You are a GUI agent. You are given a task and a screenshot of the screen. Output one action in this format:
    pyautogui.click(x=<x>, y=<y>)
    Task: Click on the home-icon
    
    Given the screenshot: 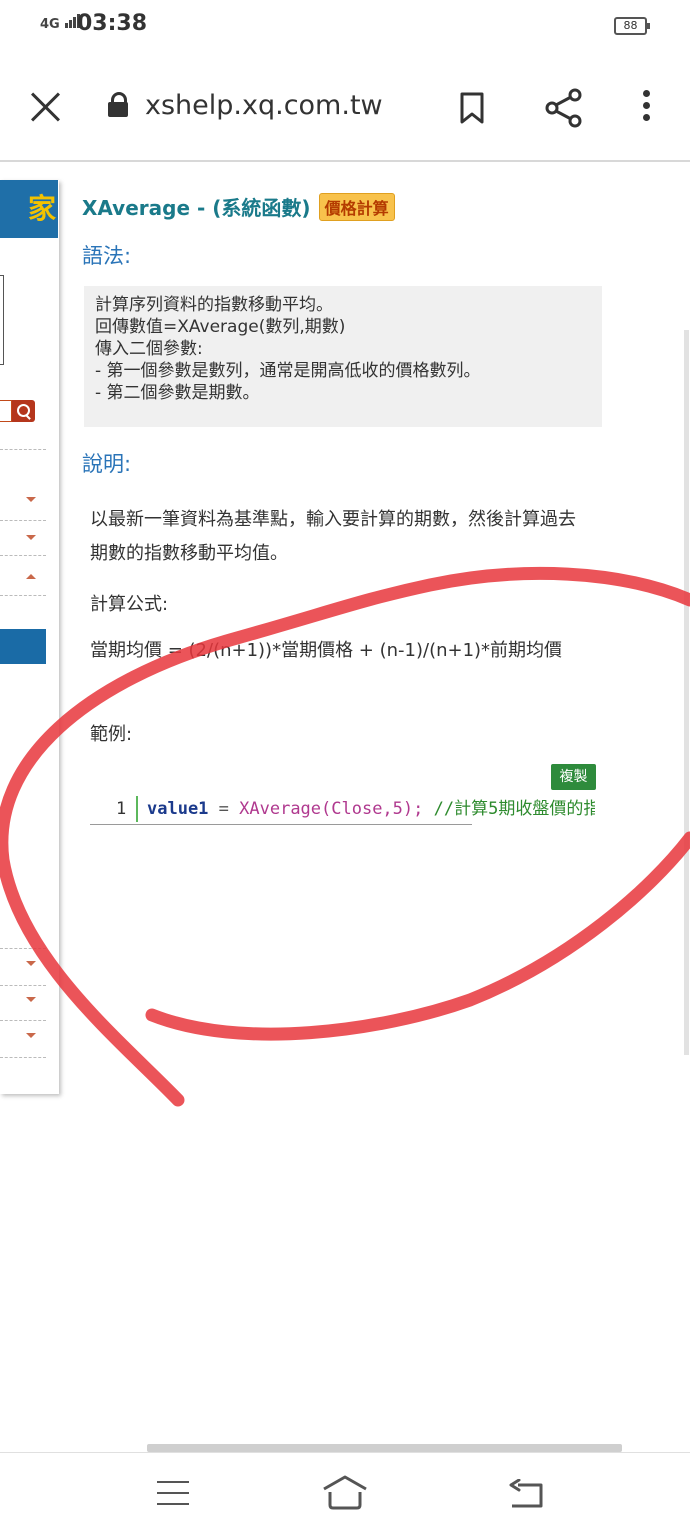 What is the action you would take?
    pyautogui.click(x=345, y=1493)
    